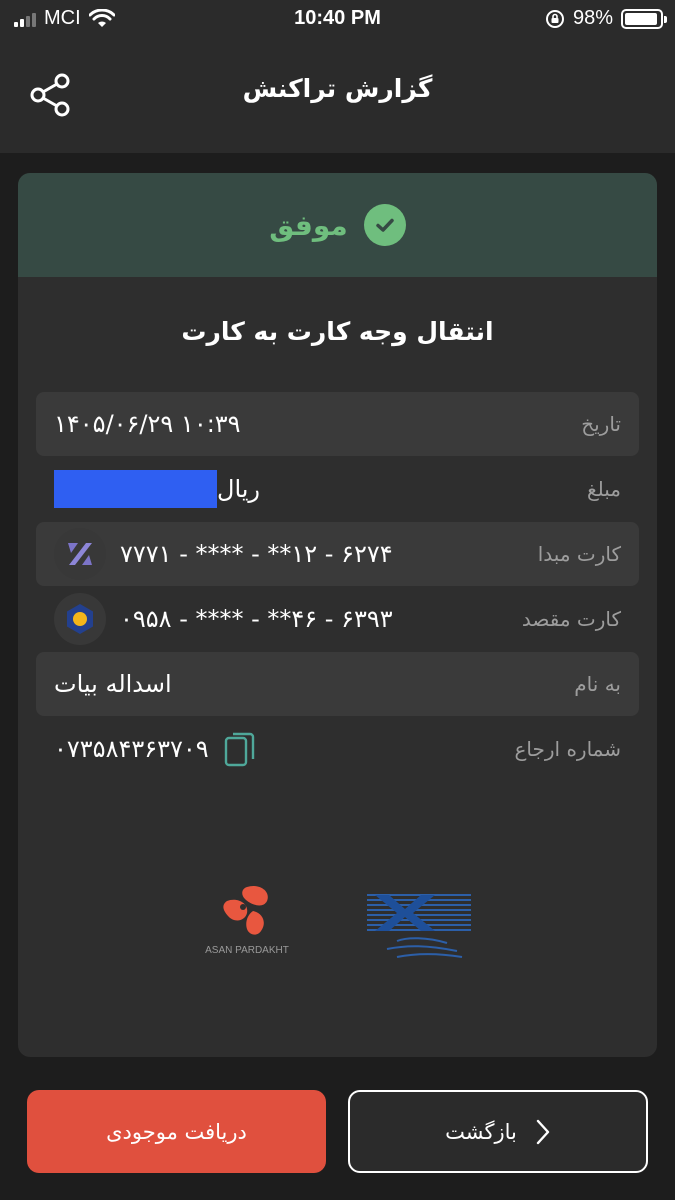 Image resolution: width=675 pixels, height=1200 pixels. Describe the element at coordinates (337, 489) in the screenshot. I see `row-amount: مبلغ ریال` at that location.